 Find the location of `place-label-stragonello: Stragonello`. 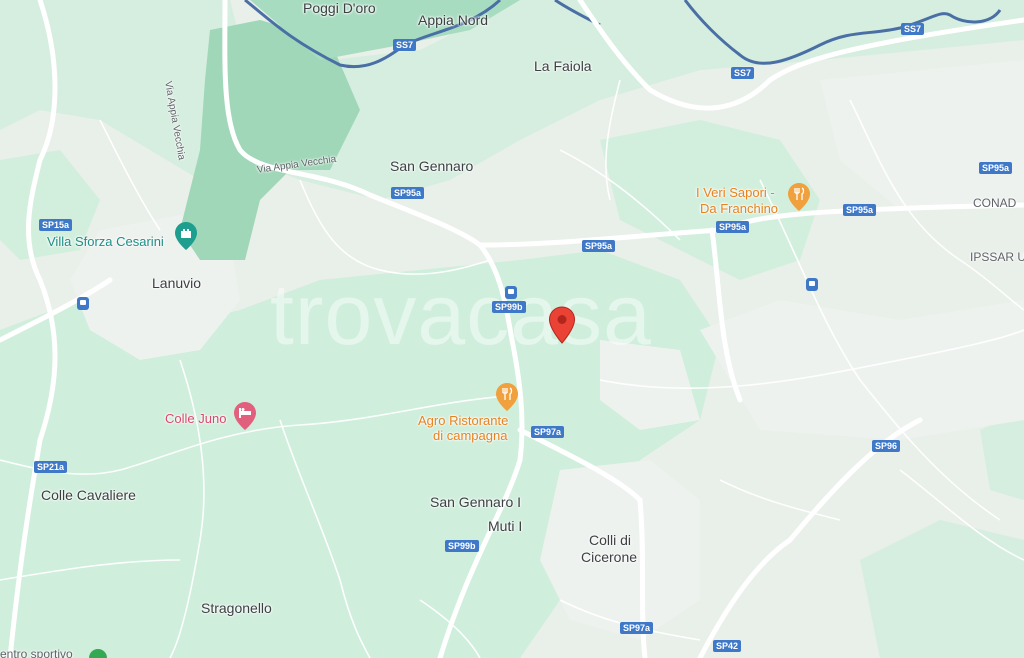

place-label-stragonello: Stragonello is located at coordinates (236, 608).